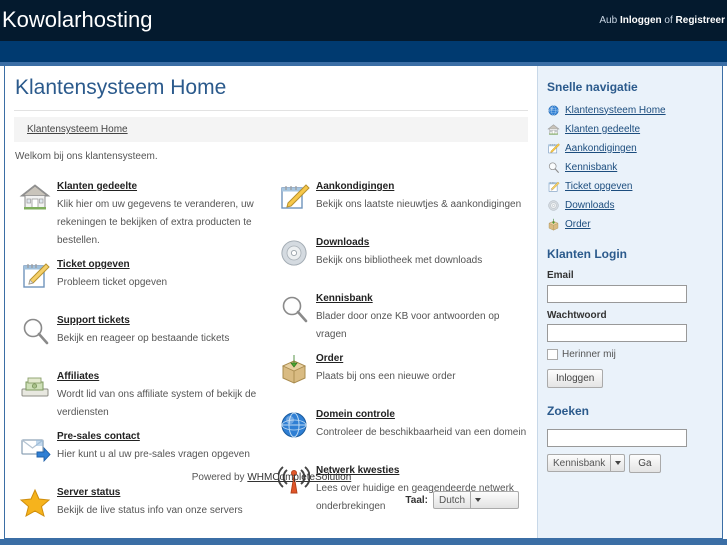 The height and width of the screenshot is (545, 727). What do you see at coordinates (601, 148) in the screenshot?
I see `sidebar-item-label: Aankondigingen` at bounding box center [601, 148].